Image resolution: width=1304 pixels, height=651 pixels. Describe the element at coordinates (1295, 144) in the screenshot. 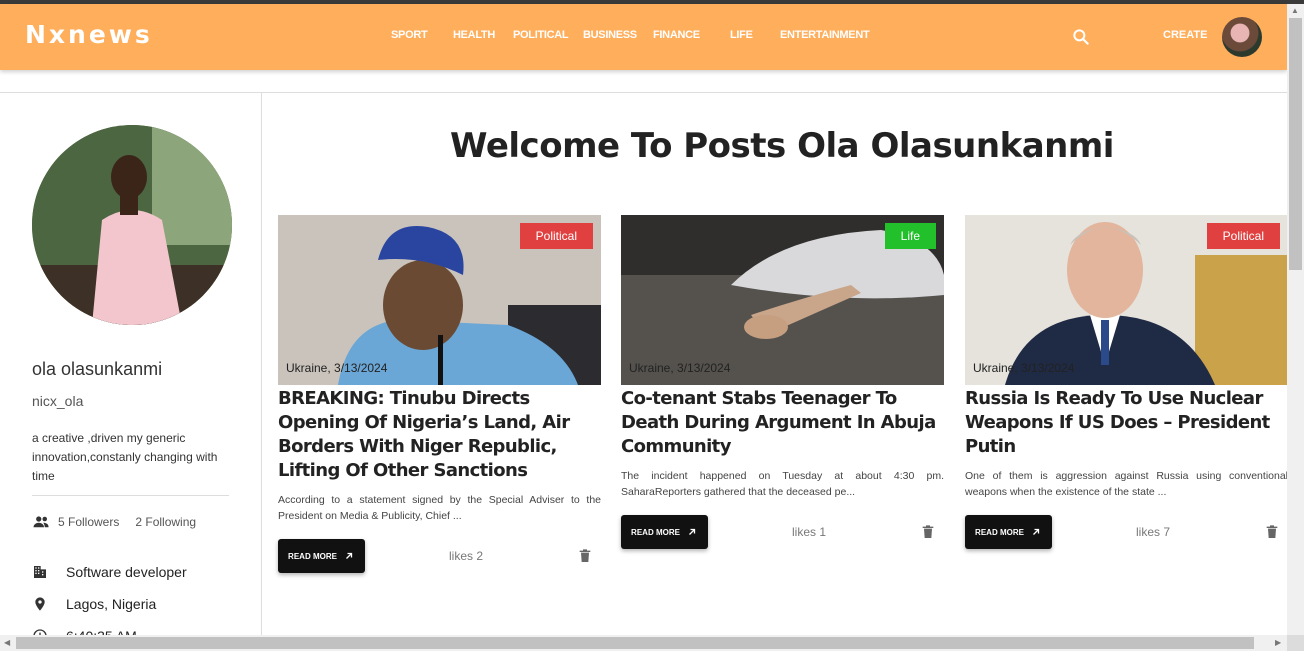

I see `vertical-scroll-thumb` at that location.